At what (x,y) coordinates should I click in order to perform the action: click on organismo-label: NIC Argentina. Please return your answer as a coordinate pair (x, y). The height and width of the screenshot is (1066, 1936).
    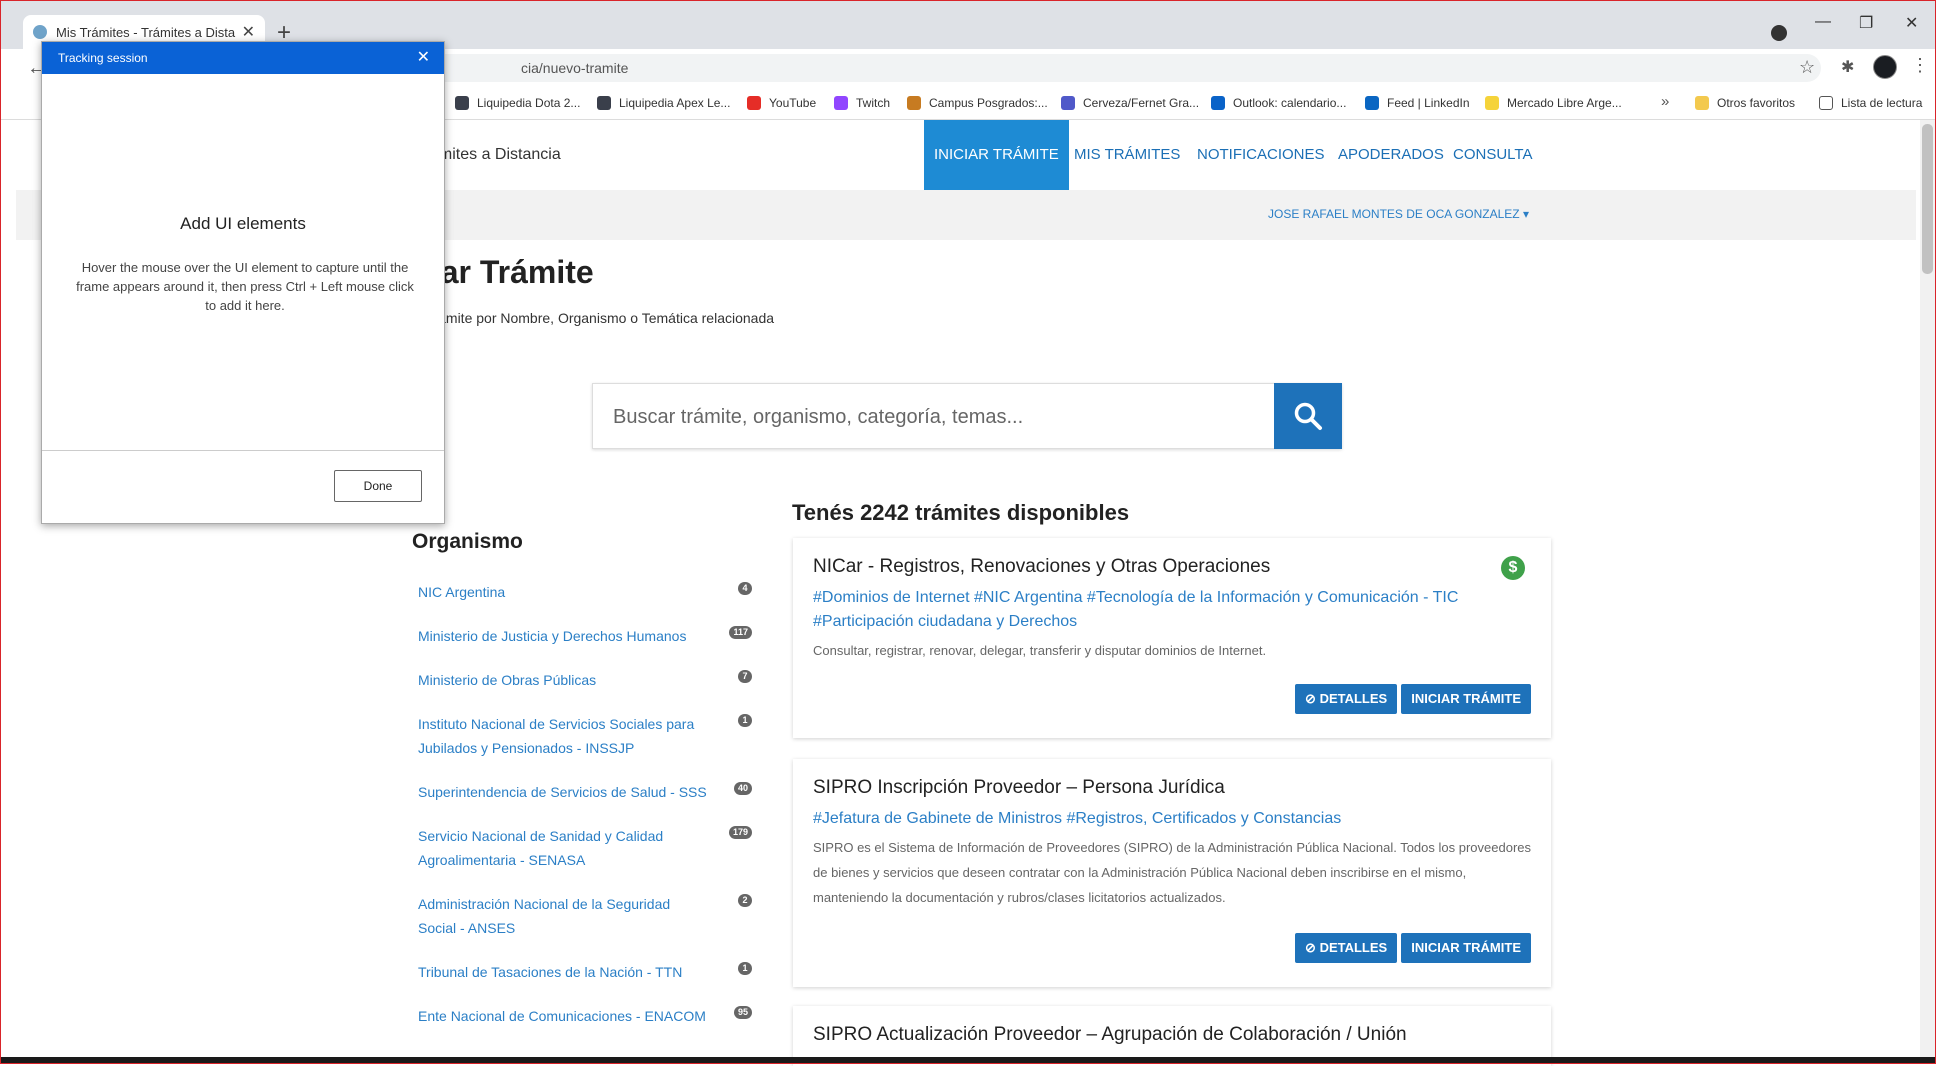
    Looking at the image, I should click on (462, 592).